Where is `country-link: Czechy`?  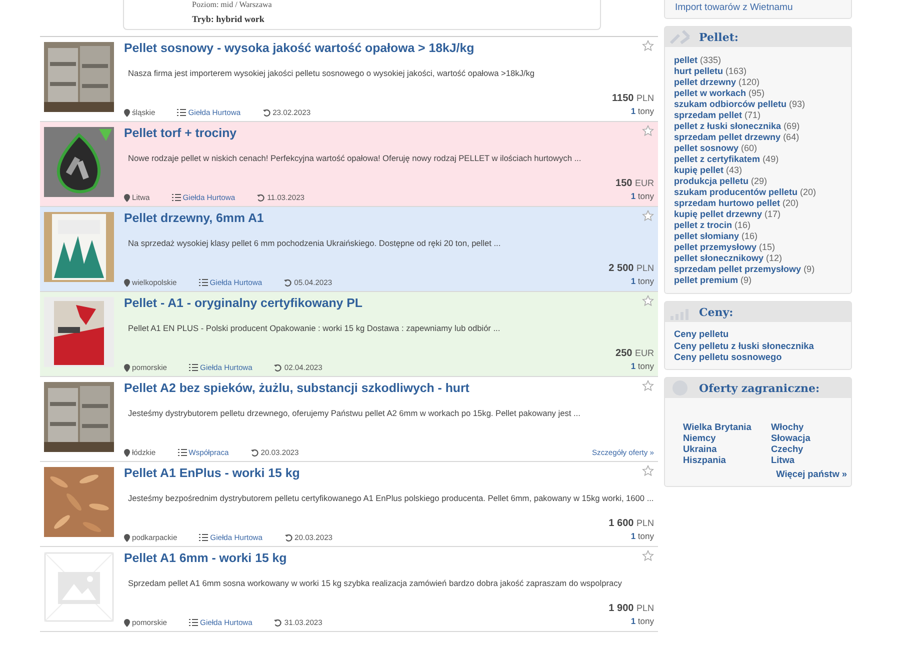
country-link: Czechy is located at coordinates (811, 449).